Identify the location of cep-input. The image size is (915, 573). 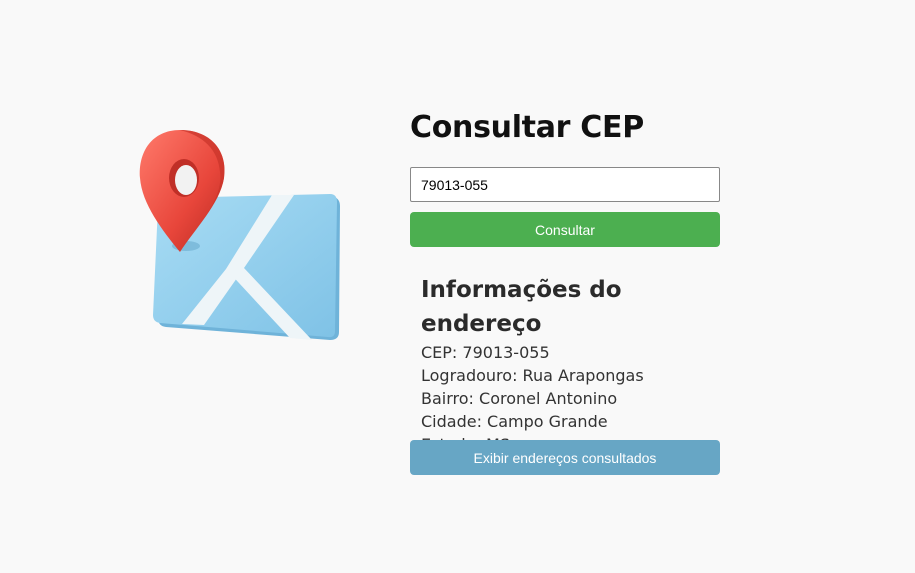
(565, 184).